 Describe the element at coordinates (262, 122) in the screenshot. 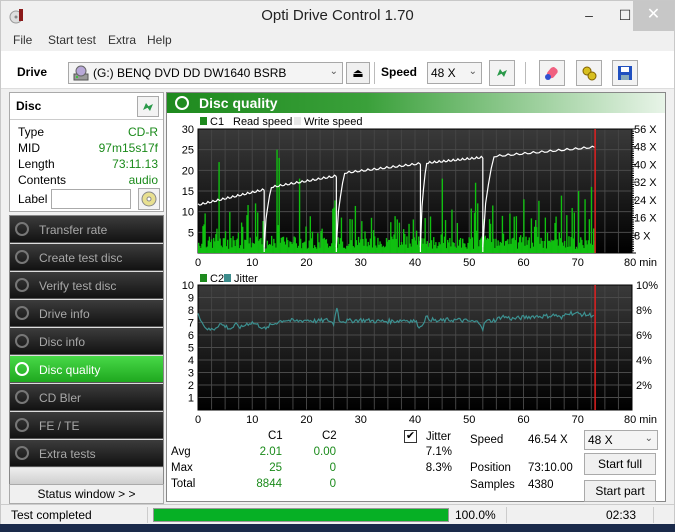

I see `legend-read-speed: Read speed` at that location.